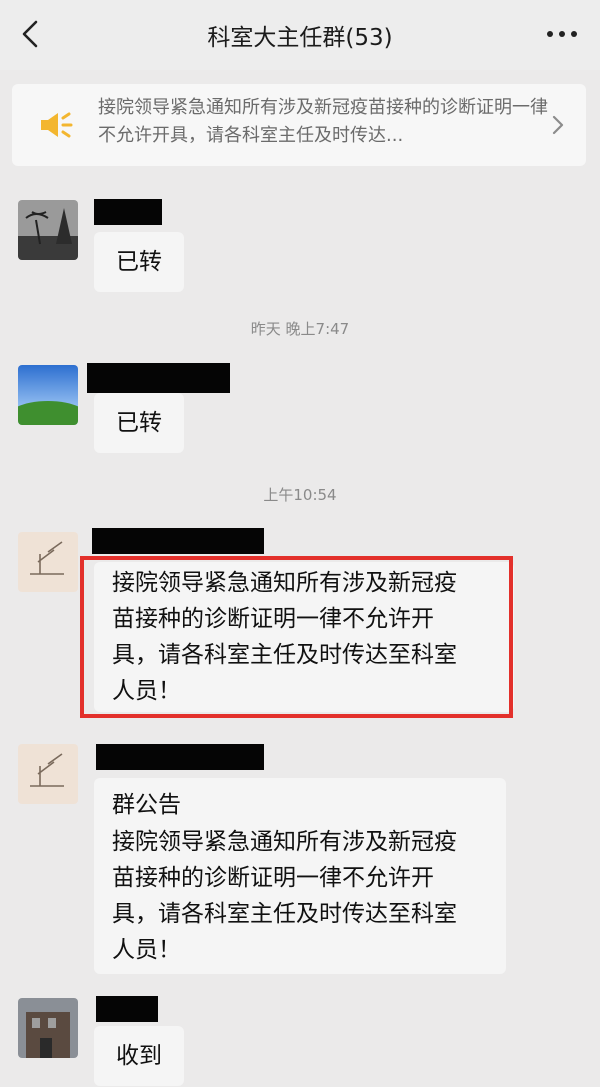 This screenshot has height=1087, width=600. What do you see at coordinates (558, 125) in the screenshot?
I see `chevron-right-icon` at bounding box center [558, 125].